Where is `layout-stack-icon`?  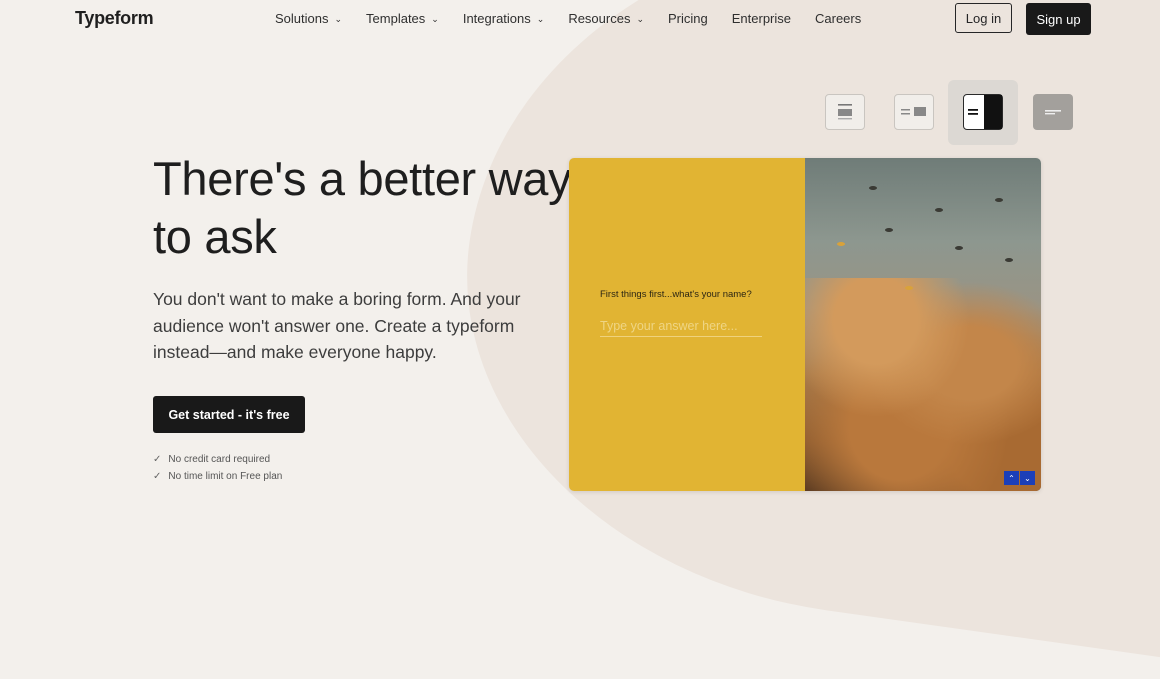
layout-stack-icon is located at coordinates (845, 112).